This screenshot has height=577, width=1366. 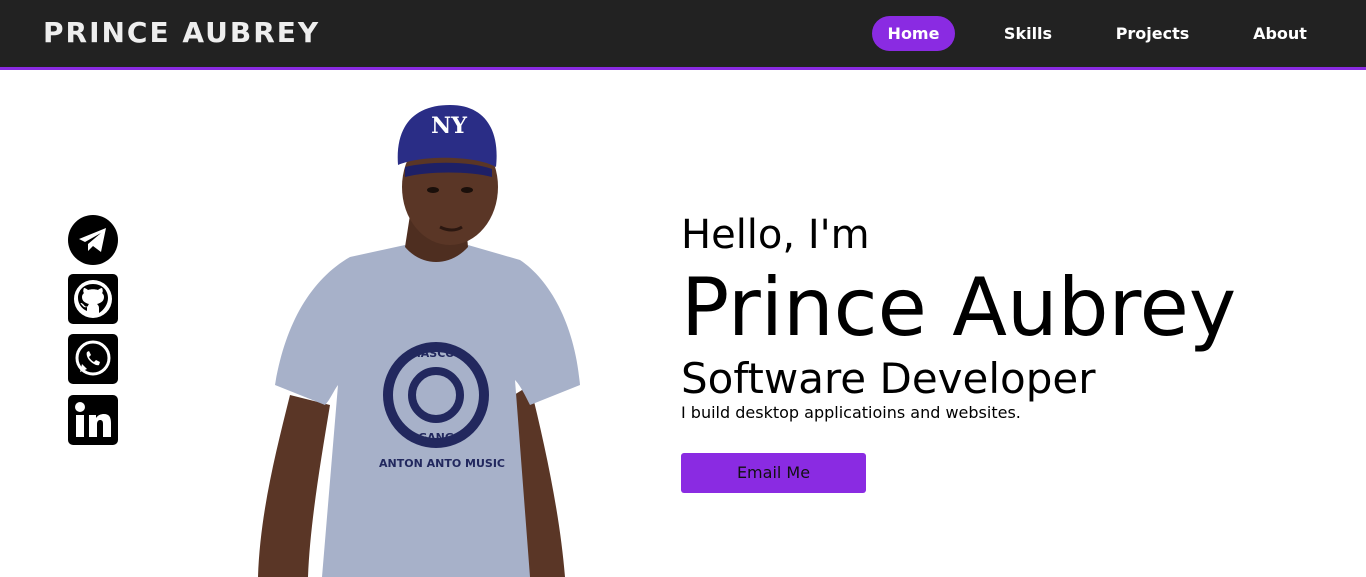 I want to click on telegram-link, so click(x=93, y=240).